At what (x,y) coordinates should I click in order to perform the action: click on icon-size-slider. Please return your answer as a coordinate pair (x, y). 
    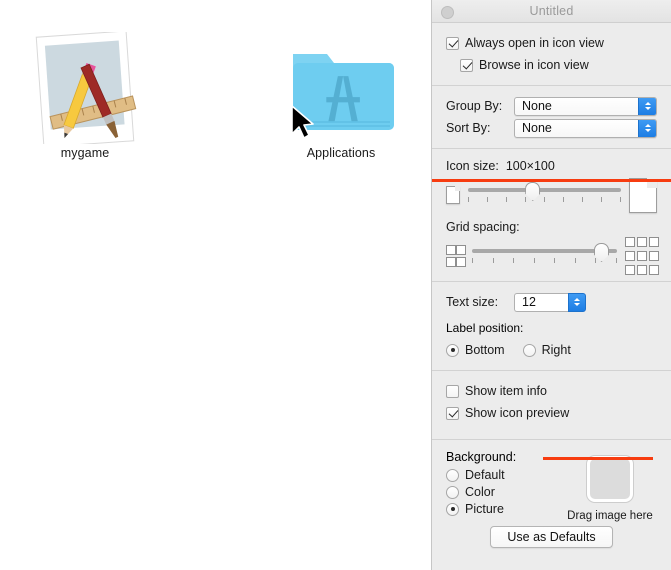
    Looking at the image, I should click on (544, 195).